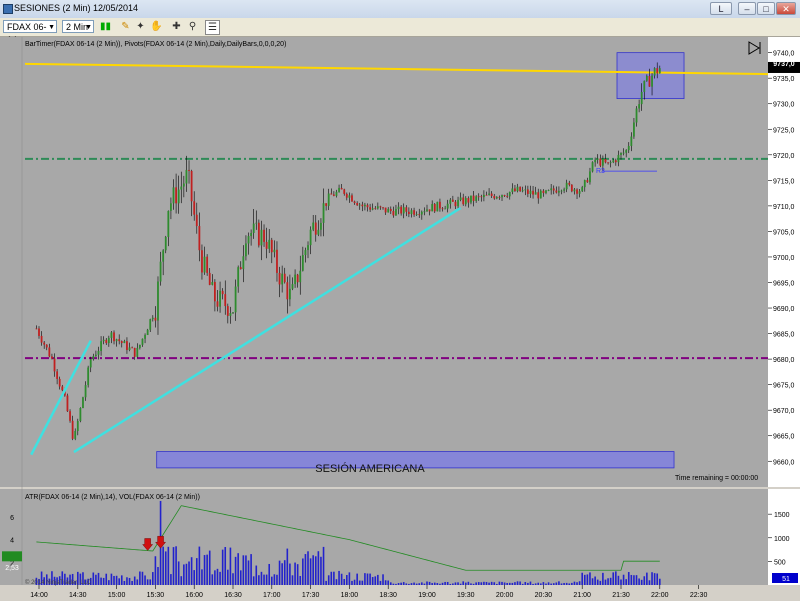  What do you see at coordinates (12, 541) in the screenshot?
I see `atr-tick-label: 4` at bounding box center [12, 541].